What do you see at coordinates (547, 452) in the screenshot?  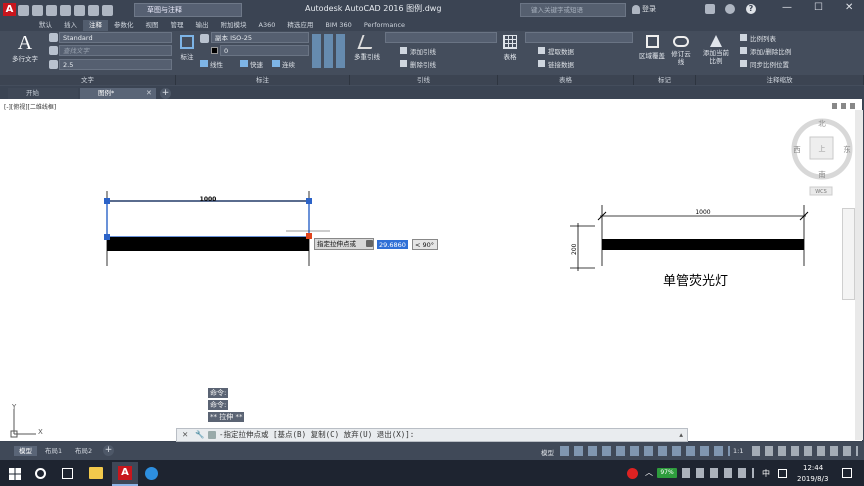 I see `model-space-button: 模型` at bounding box center [547, 452].